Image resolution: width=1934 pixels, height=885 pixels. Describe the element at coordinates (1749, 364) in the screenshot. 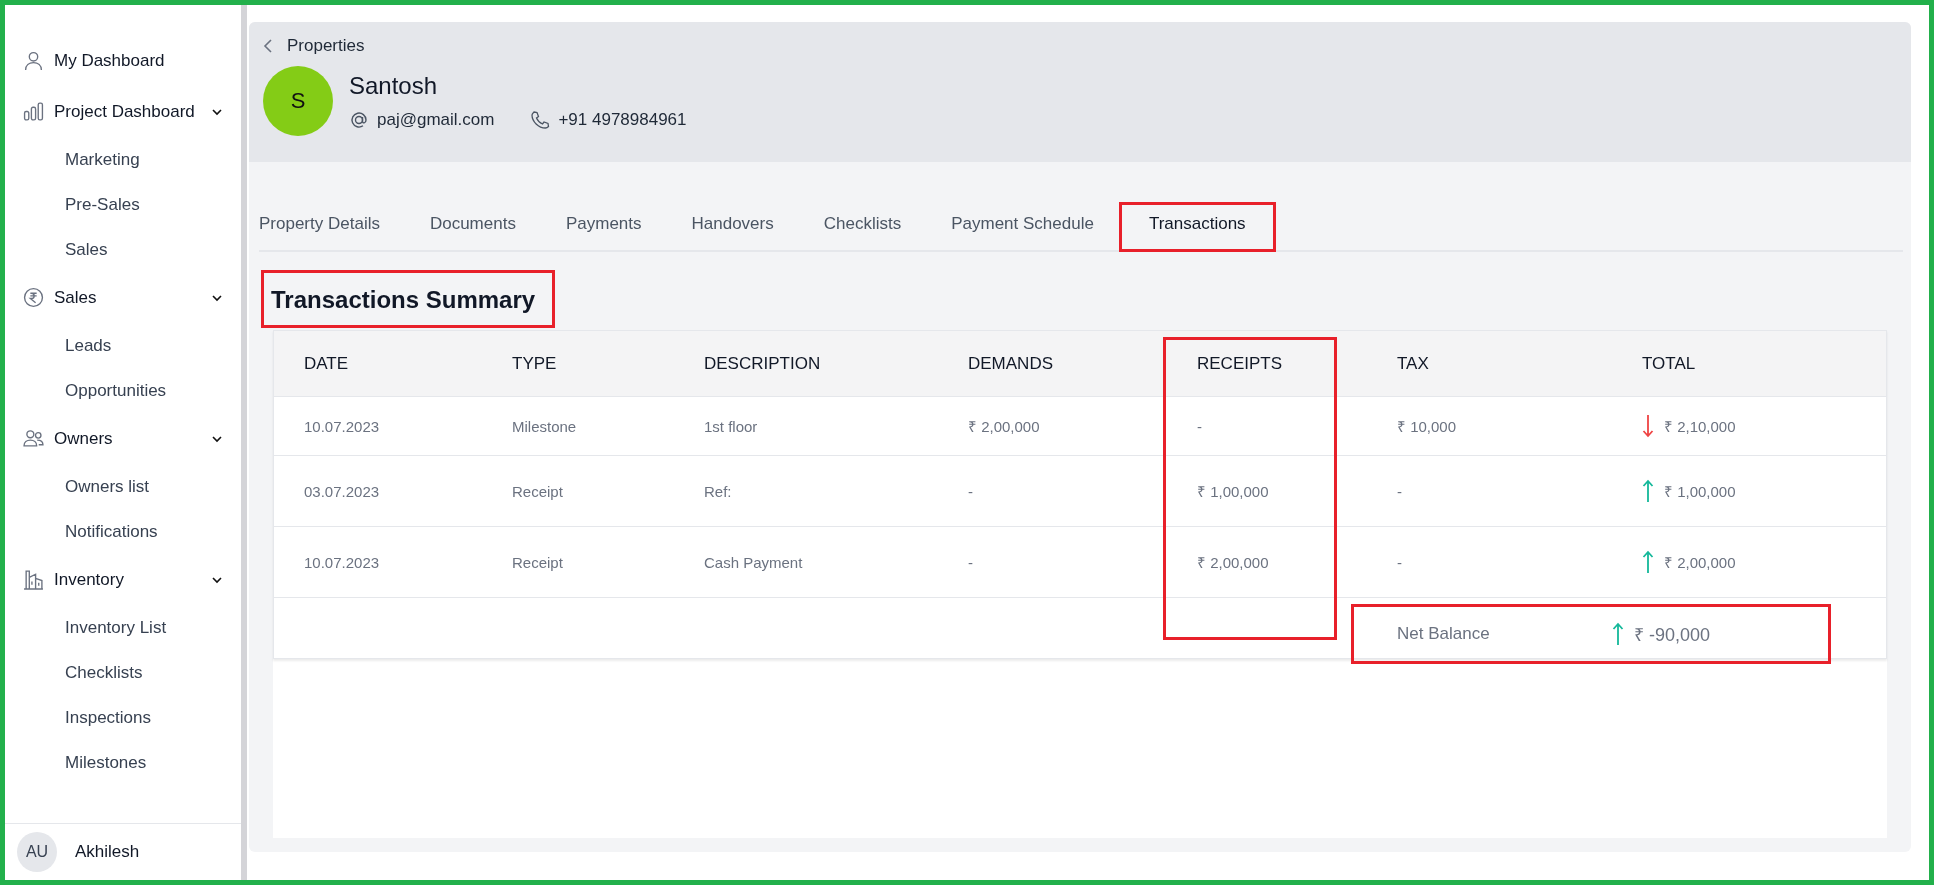

I see `column-header: TOTAL` at that location.